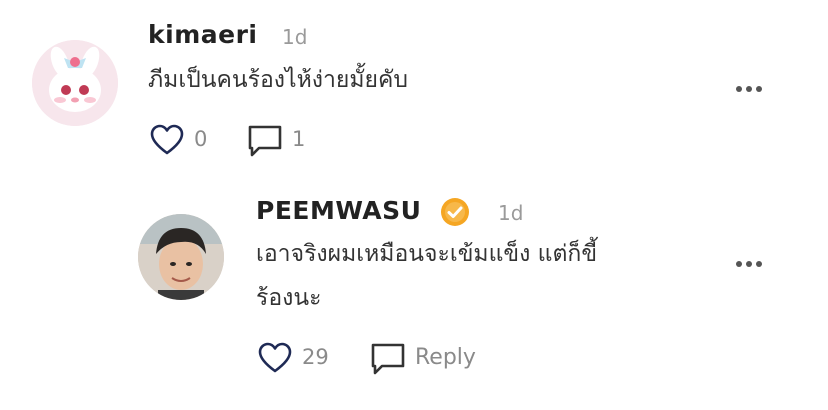 This screenshot has width=828, height=410. Describe the element at coordinates (511, 213) in the screenshot. I see `reply-timestamp: 1d` at that location.